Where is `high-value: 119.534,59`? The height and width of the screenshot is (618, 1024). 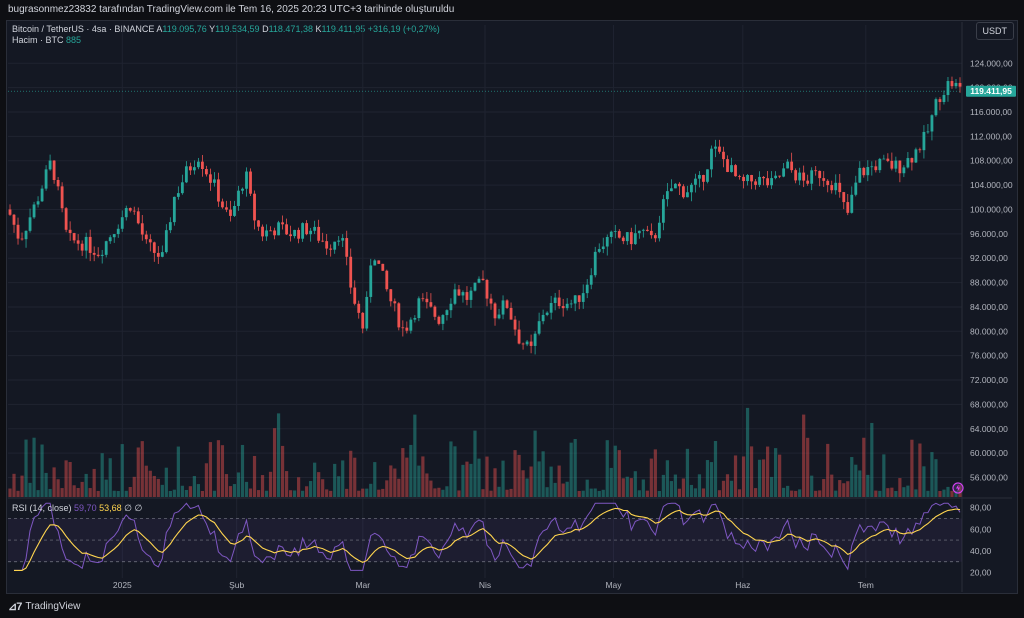 high-value: 119.534,59 is located at coordinates (237, 29).